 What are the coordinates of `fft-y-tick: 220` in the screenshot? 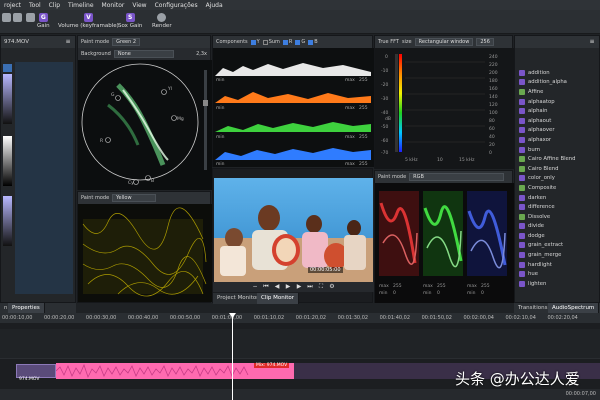 It's located at (493, 65).